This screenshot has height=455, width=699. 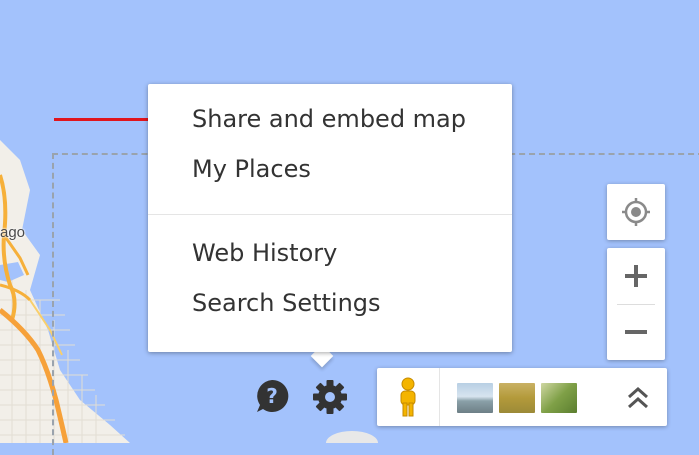 I want to click on menu-item-my-places: My Places, so click(x=251, y=169).